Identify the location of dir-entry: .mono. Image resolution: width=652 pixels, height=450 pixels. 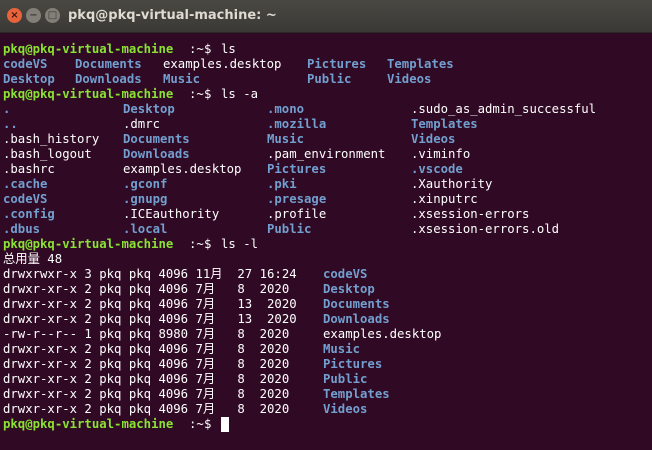
(286, 109).